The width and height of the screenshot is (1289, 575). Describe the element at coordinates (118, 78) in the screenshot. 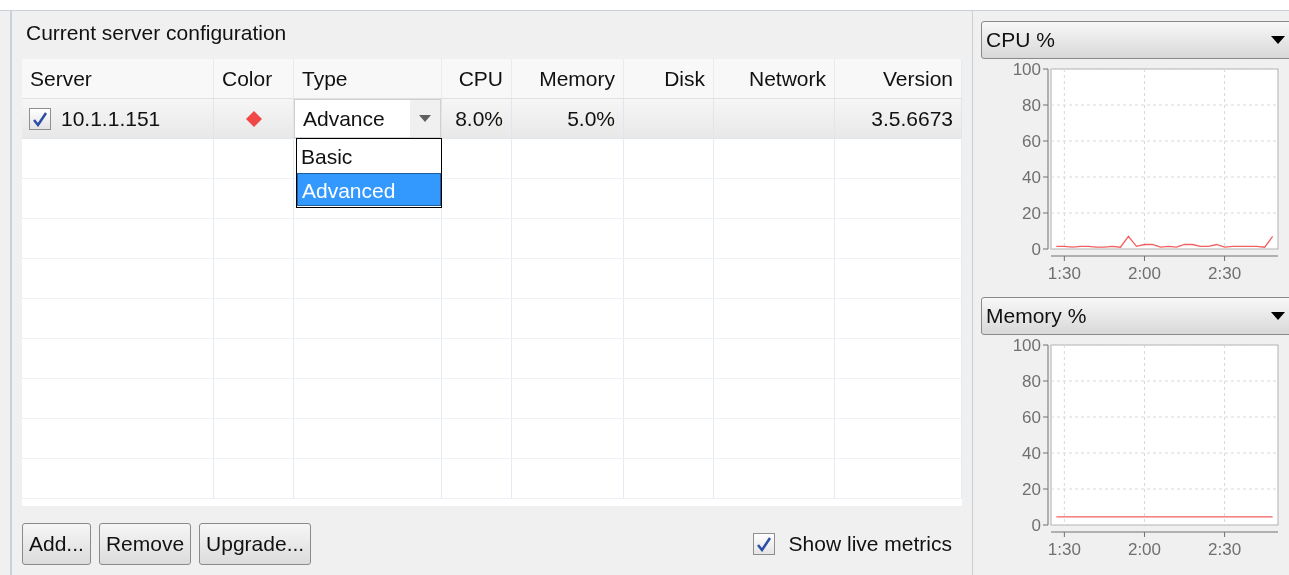

I see `column-header: Server` at that location.